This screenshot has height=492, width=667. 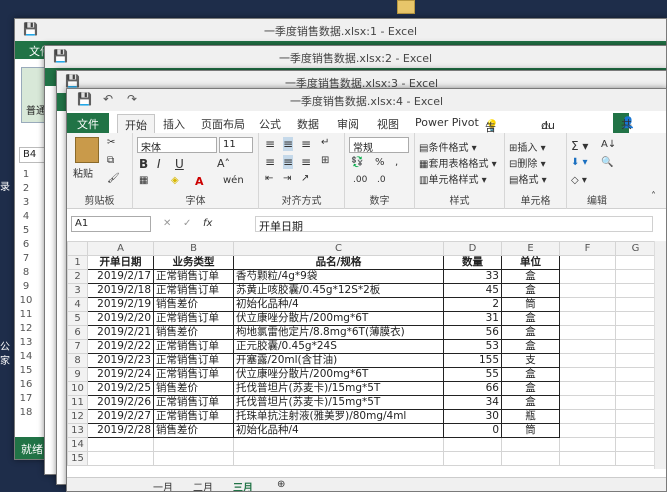 I want to click on row-header: 12, so click(x=26, y=330).